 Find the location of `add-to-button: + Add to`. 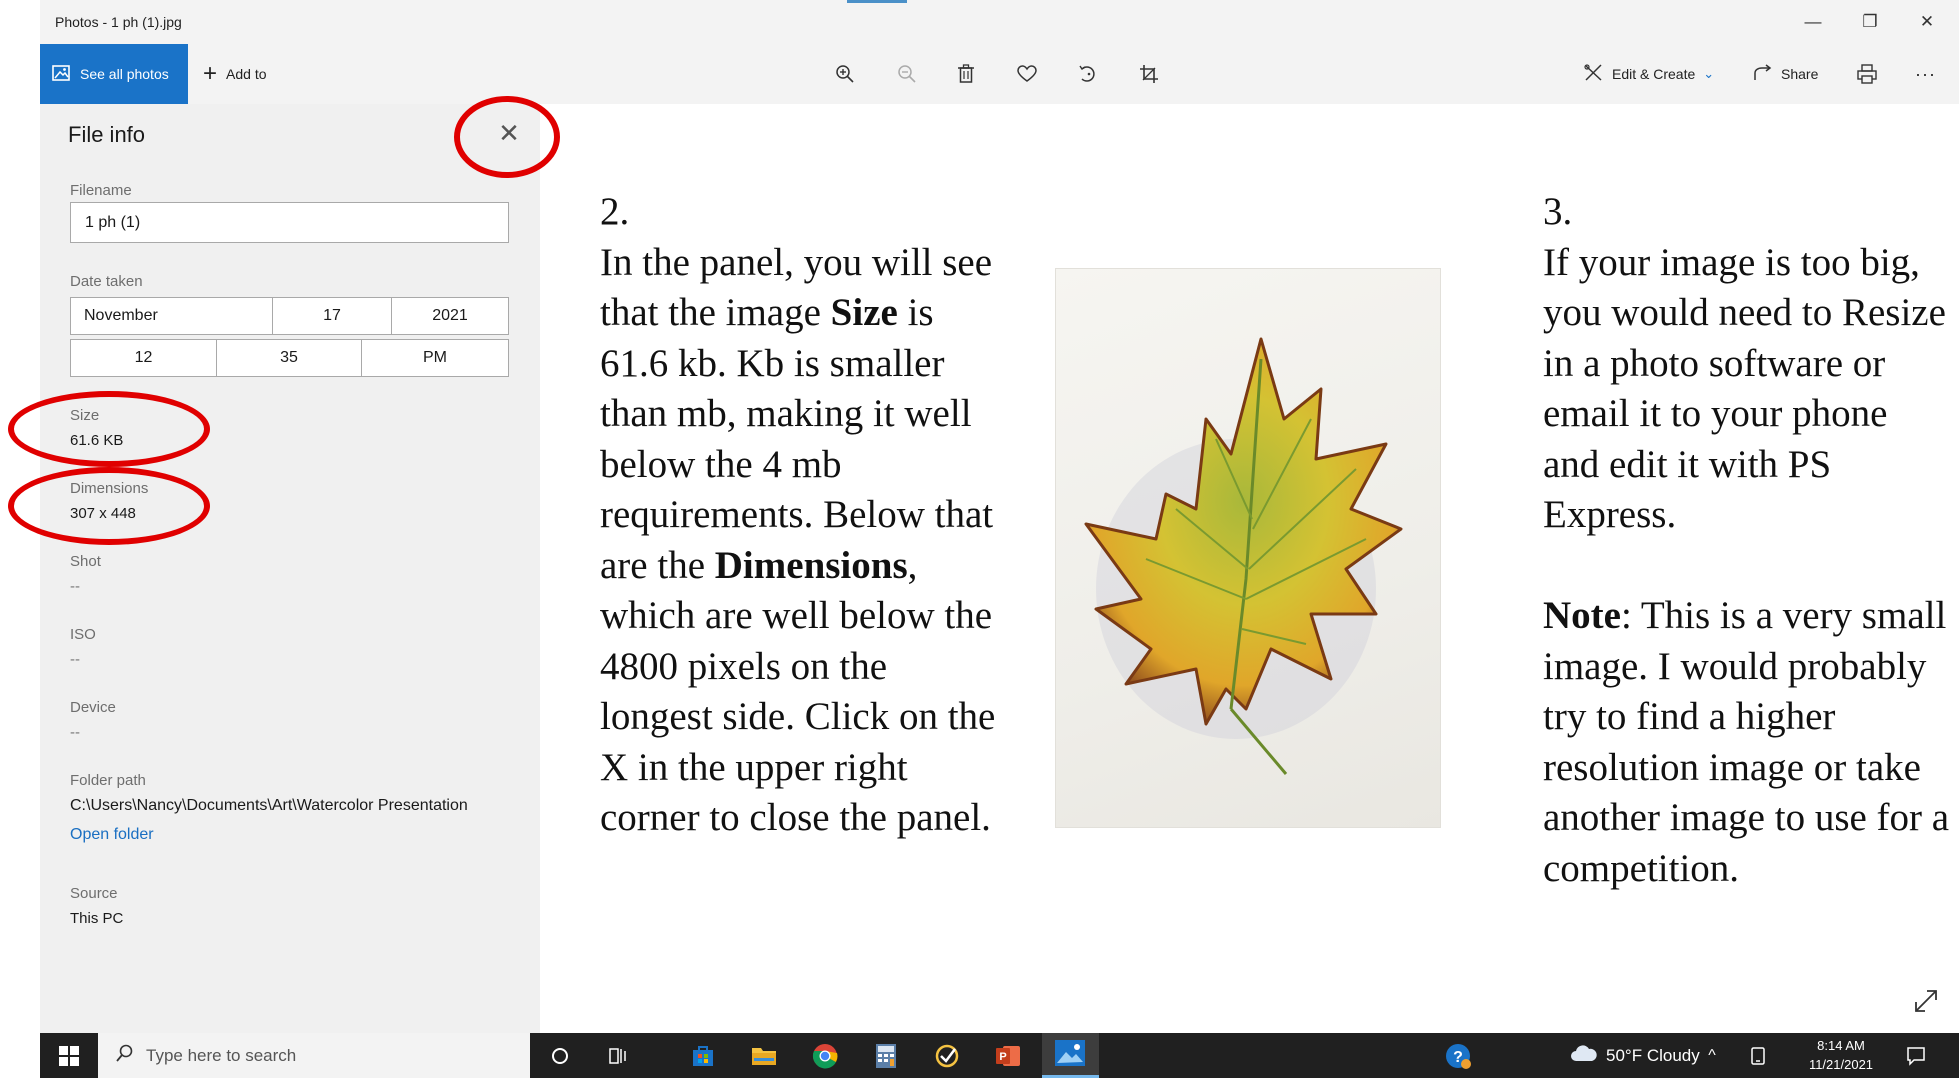

add-to-button: + Add to is located at coordinates (235, 74).